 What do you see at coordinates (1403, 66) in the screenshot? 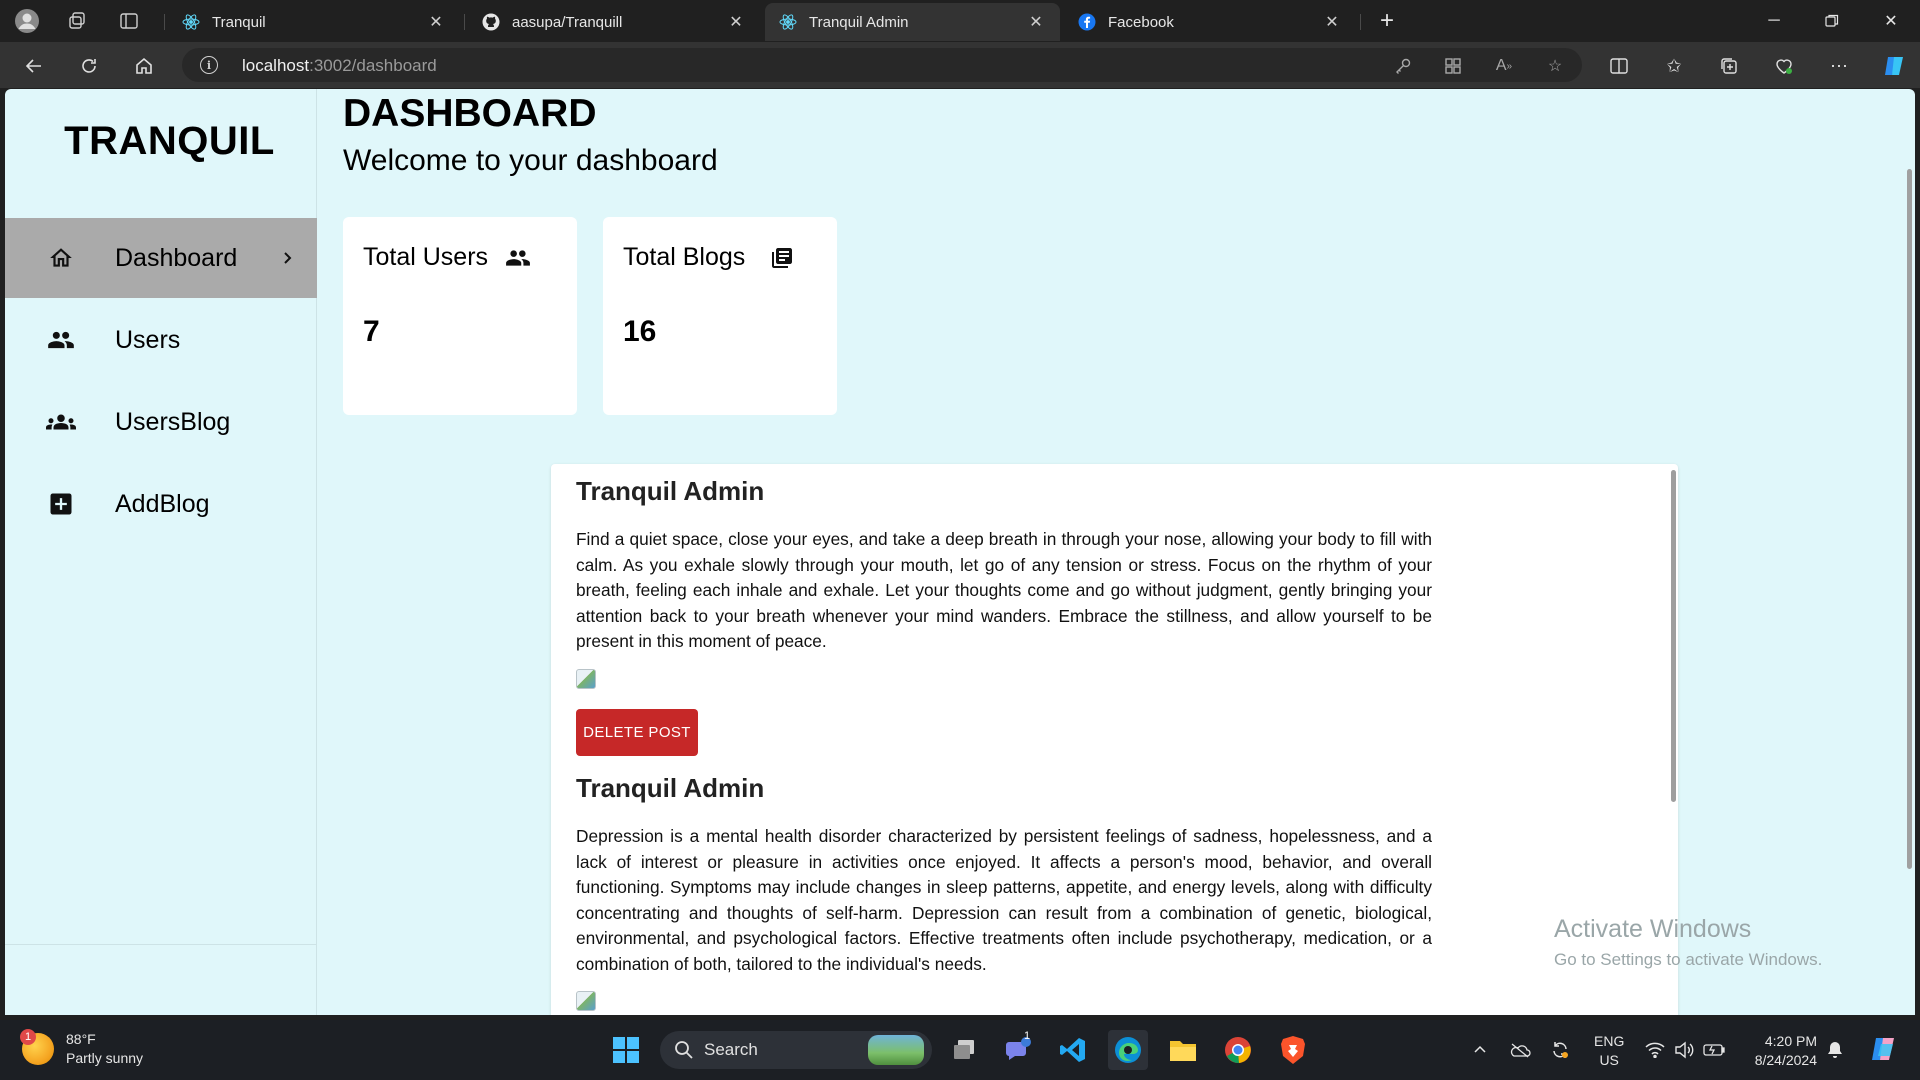
I see `key-icon` at bounding box center [1403, 66].